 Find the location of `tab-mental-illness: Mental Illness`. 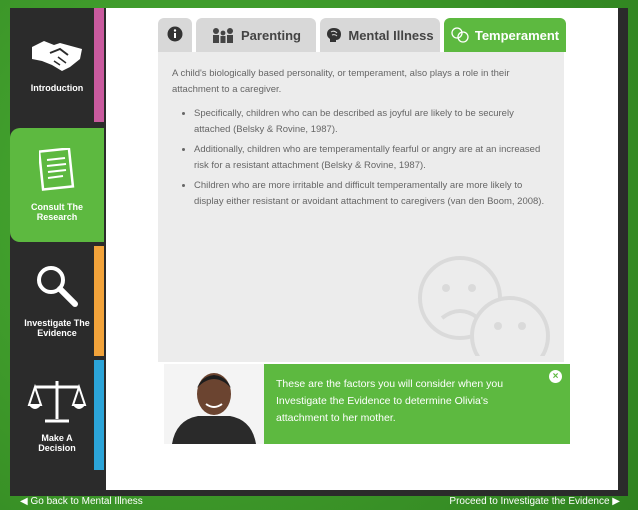

tab-mental-illness: Mental Illness is located at coordinates (380, 35).